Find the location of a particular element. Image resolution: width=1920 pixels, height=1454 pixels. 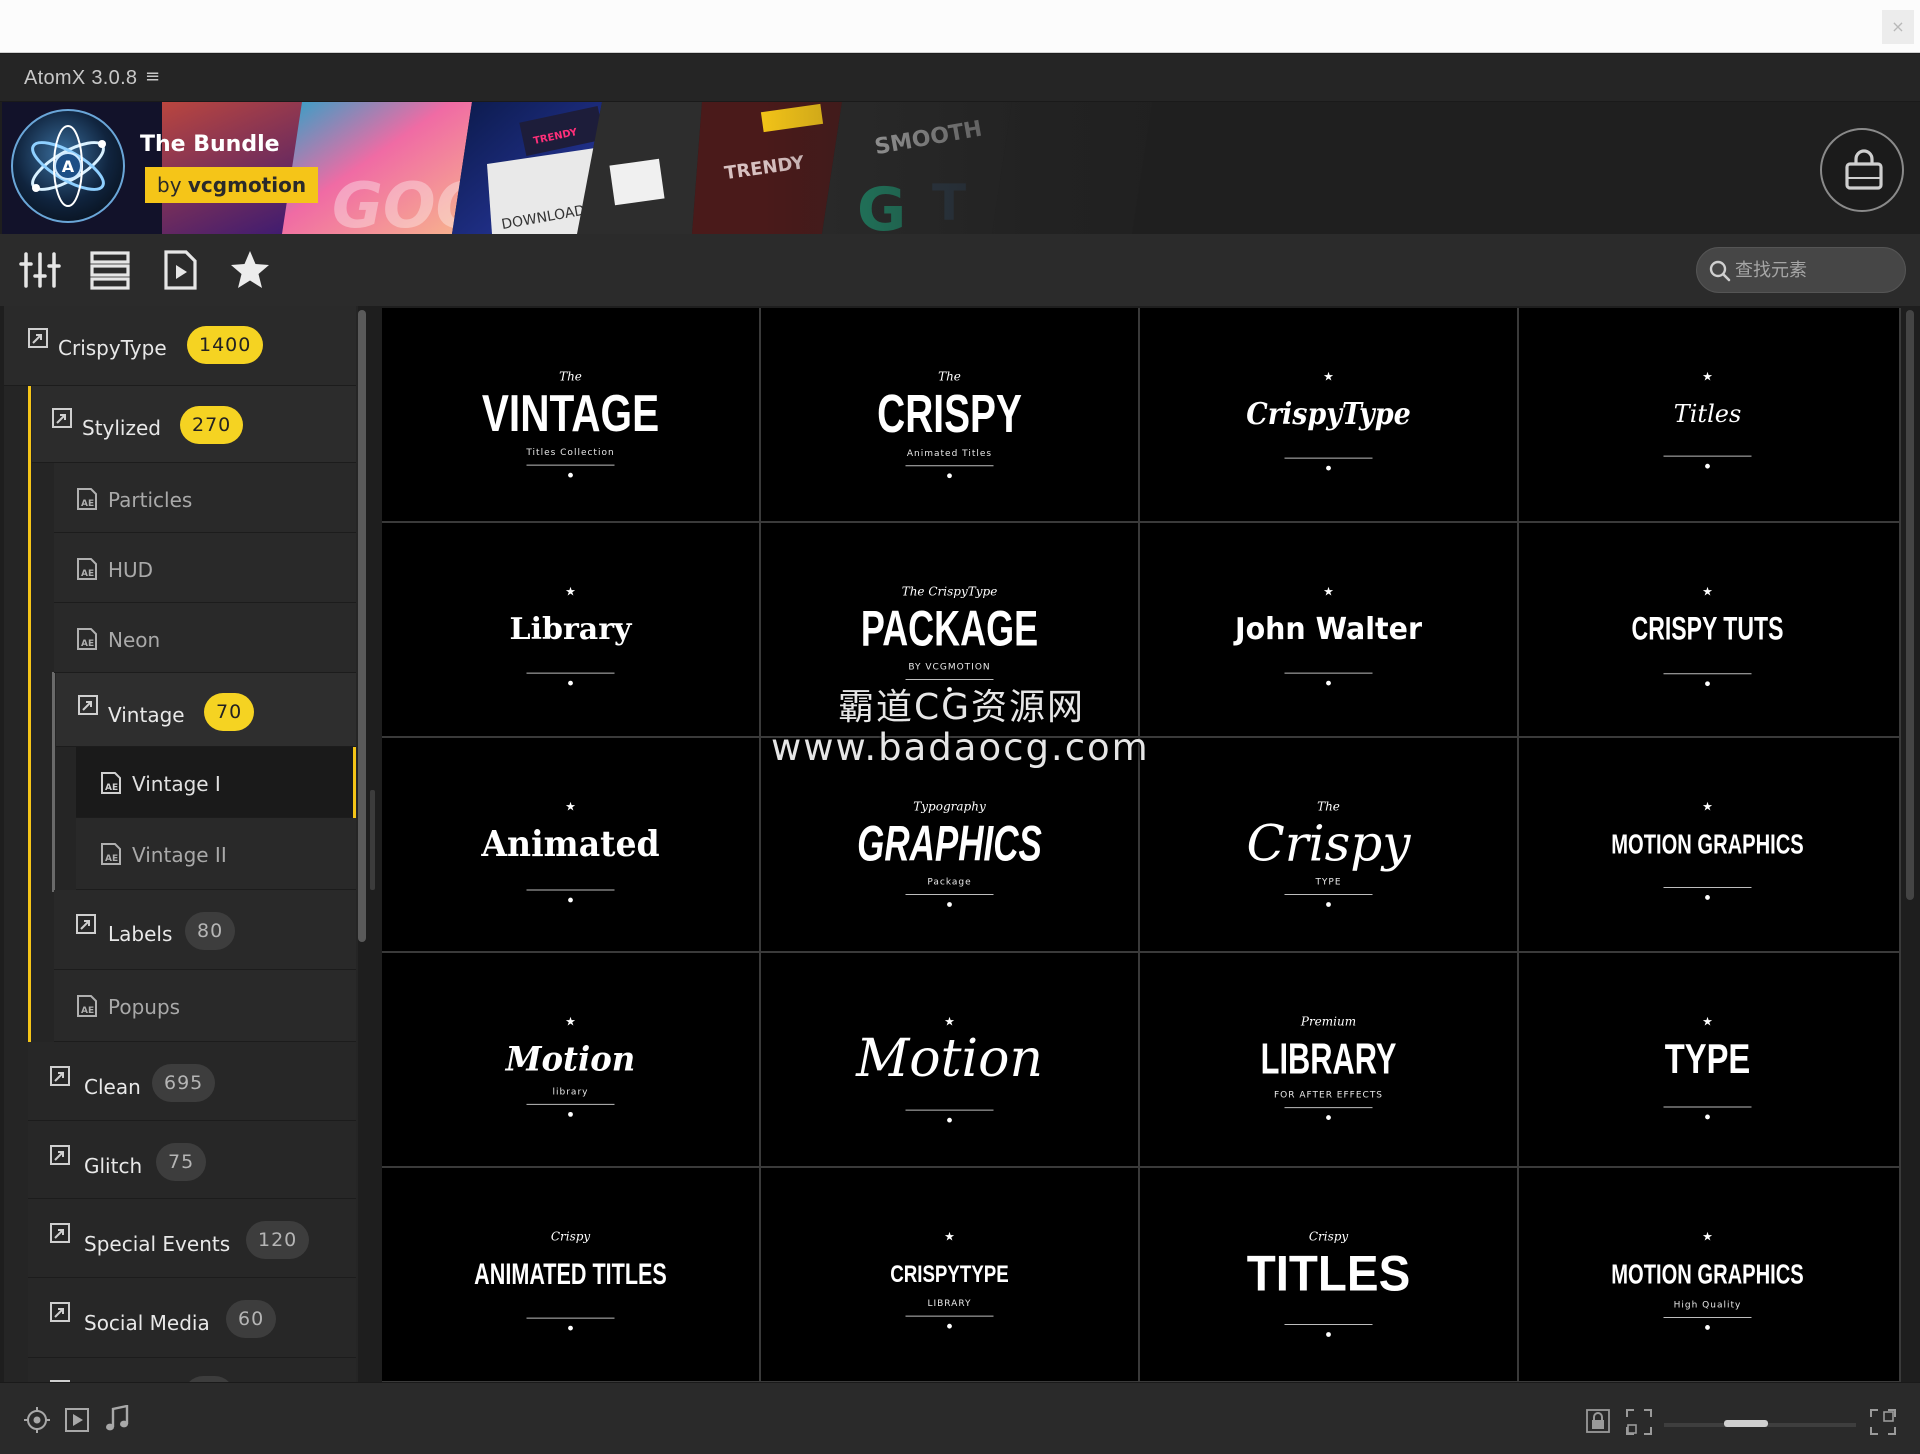

thumbnail-size-slider-thumb is located at coordinates (1746, 1423).